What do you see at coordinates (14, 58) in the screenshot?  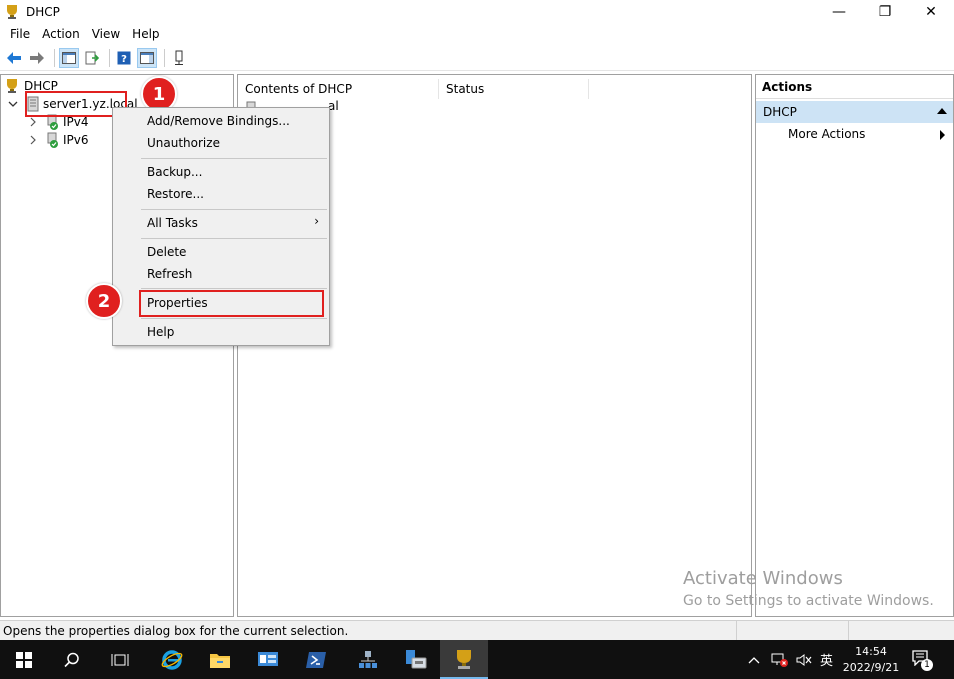 I see `back-arrow-icon` at bounding box center [14, 58].